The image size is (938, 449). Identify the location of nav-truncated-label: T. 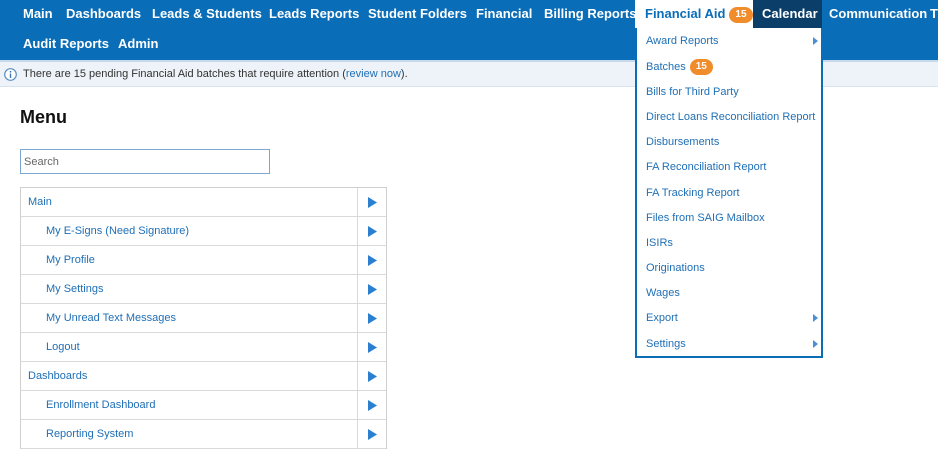
(934, 13).